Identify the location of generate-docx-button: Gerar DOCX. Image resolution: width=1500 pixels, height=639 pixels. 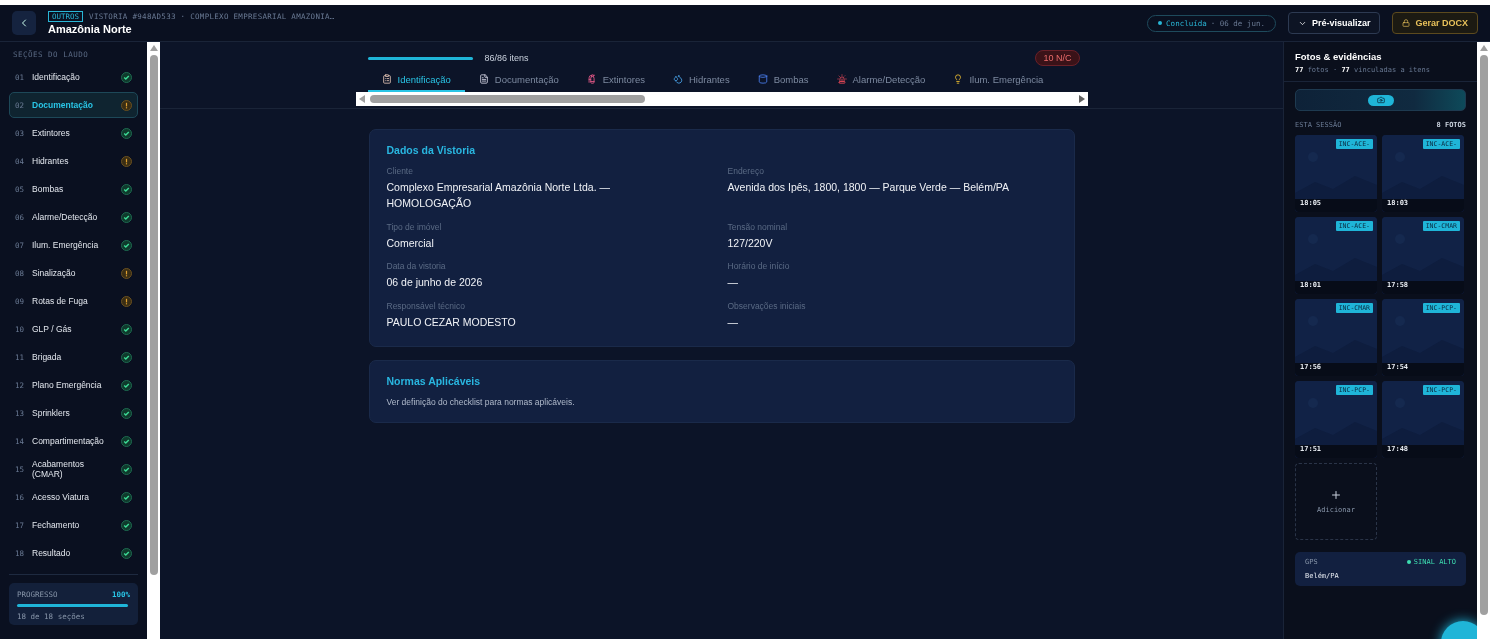
(1435, 23).